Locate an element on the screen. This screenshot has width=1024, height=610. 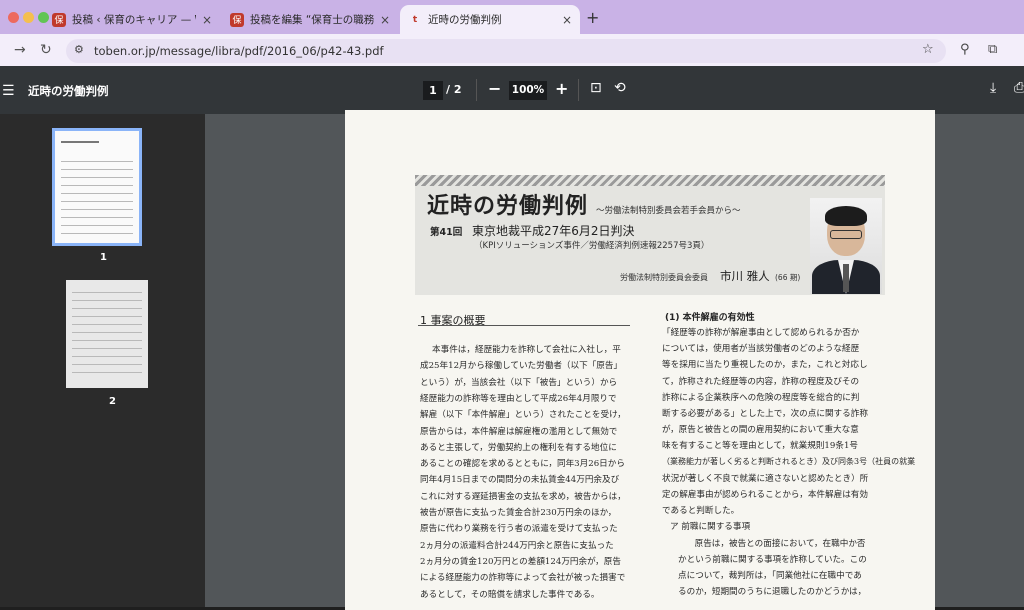
page-total: / 2 is located at coordinates (454, 89).